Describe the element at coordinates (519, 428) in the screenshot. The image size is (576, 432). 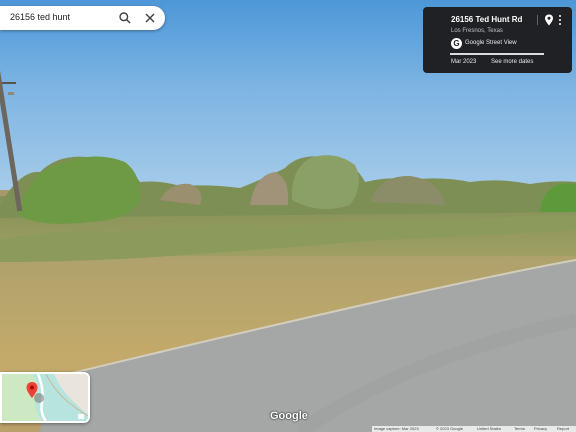
I see `terms-link: Terms` at that location.